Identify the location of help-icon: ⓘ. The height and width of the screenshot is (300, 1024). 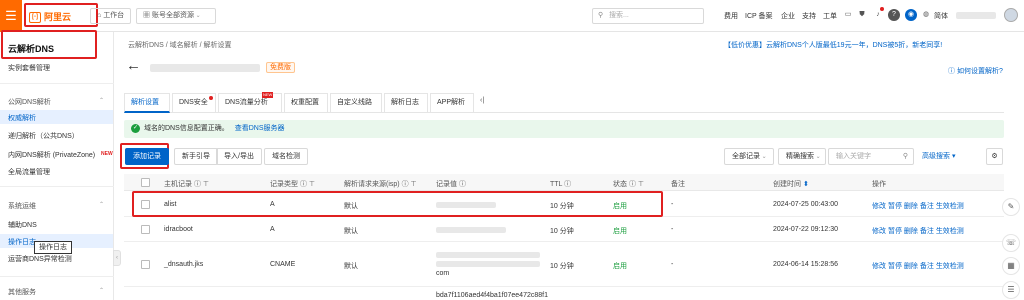
(952, 71).